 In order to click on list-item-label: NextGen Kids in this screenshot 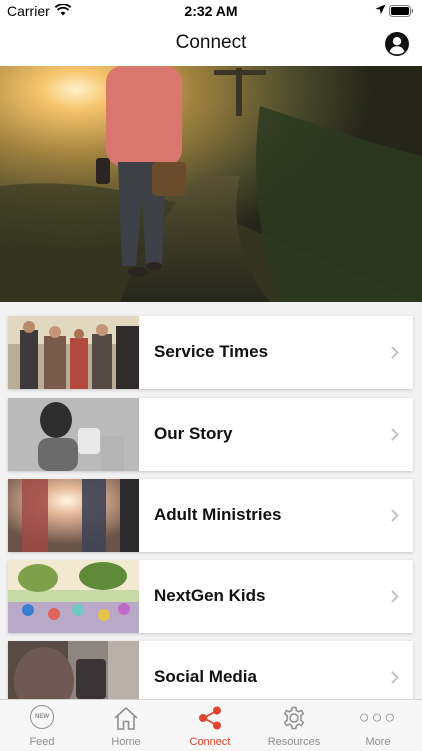, I will do `click(210, 595)`.